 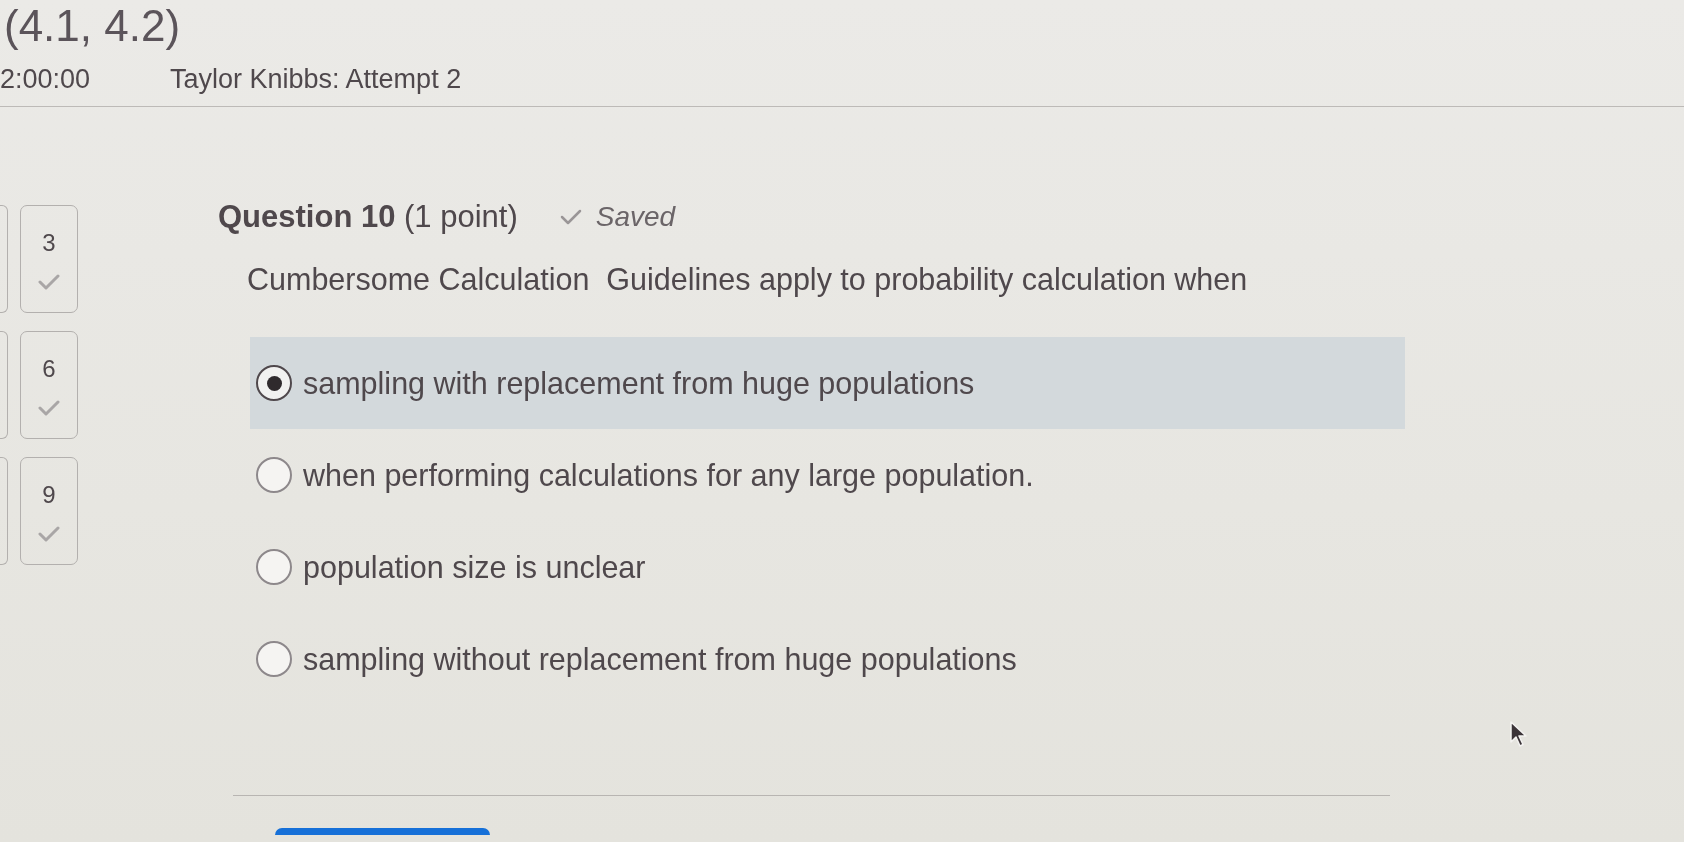 I want to click on answer-option: population size is unclear, so click(x=827, y=567).